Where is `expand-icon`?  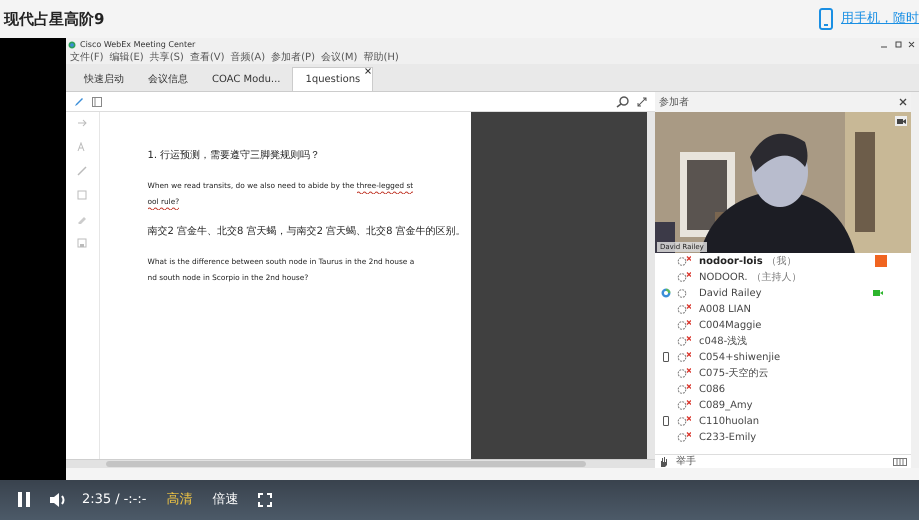 expand-icon is located at coordinates (642, 101).